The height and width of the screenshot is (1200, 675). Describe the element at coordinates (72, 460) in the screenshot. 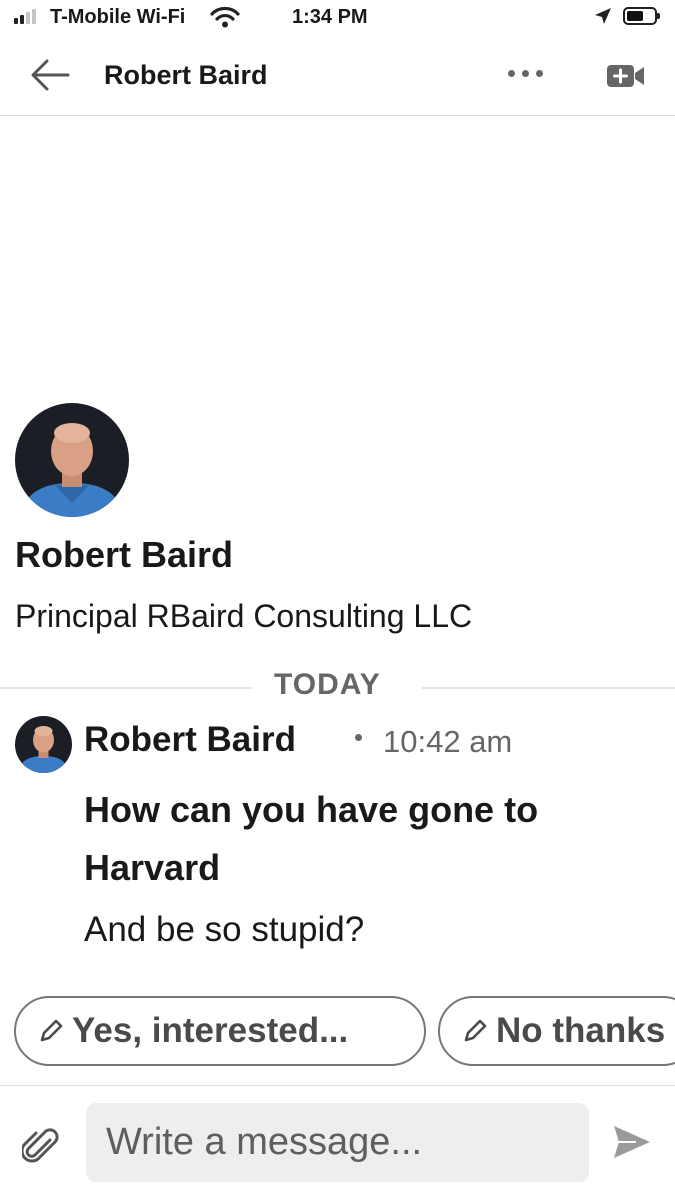

I see `avatar` at that location.